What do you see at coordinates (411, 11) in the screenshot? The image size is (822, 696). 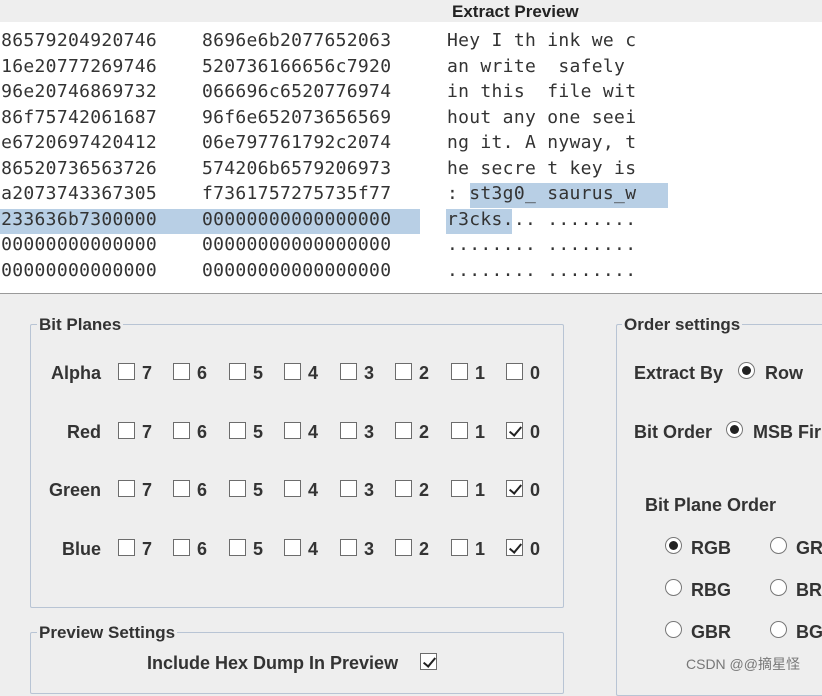 I see `title-bar: Extract Preview` at bounding box center [411, 11].